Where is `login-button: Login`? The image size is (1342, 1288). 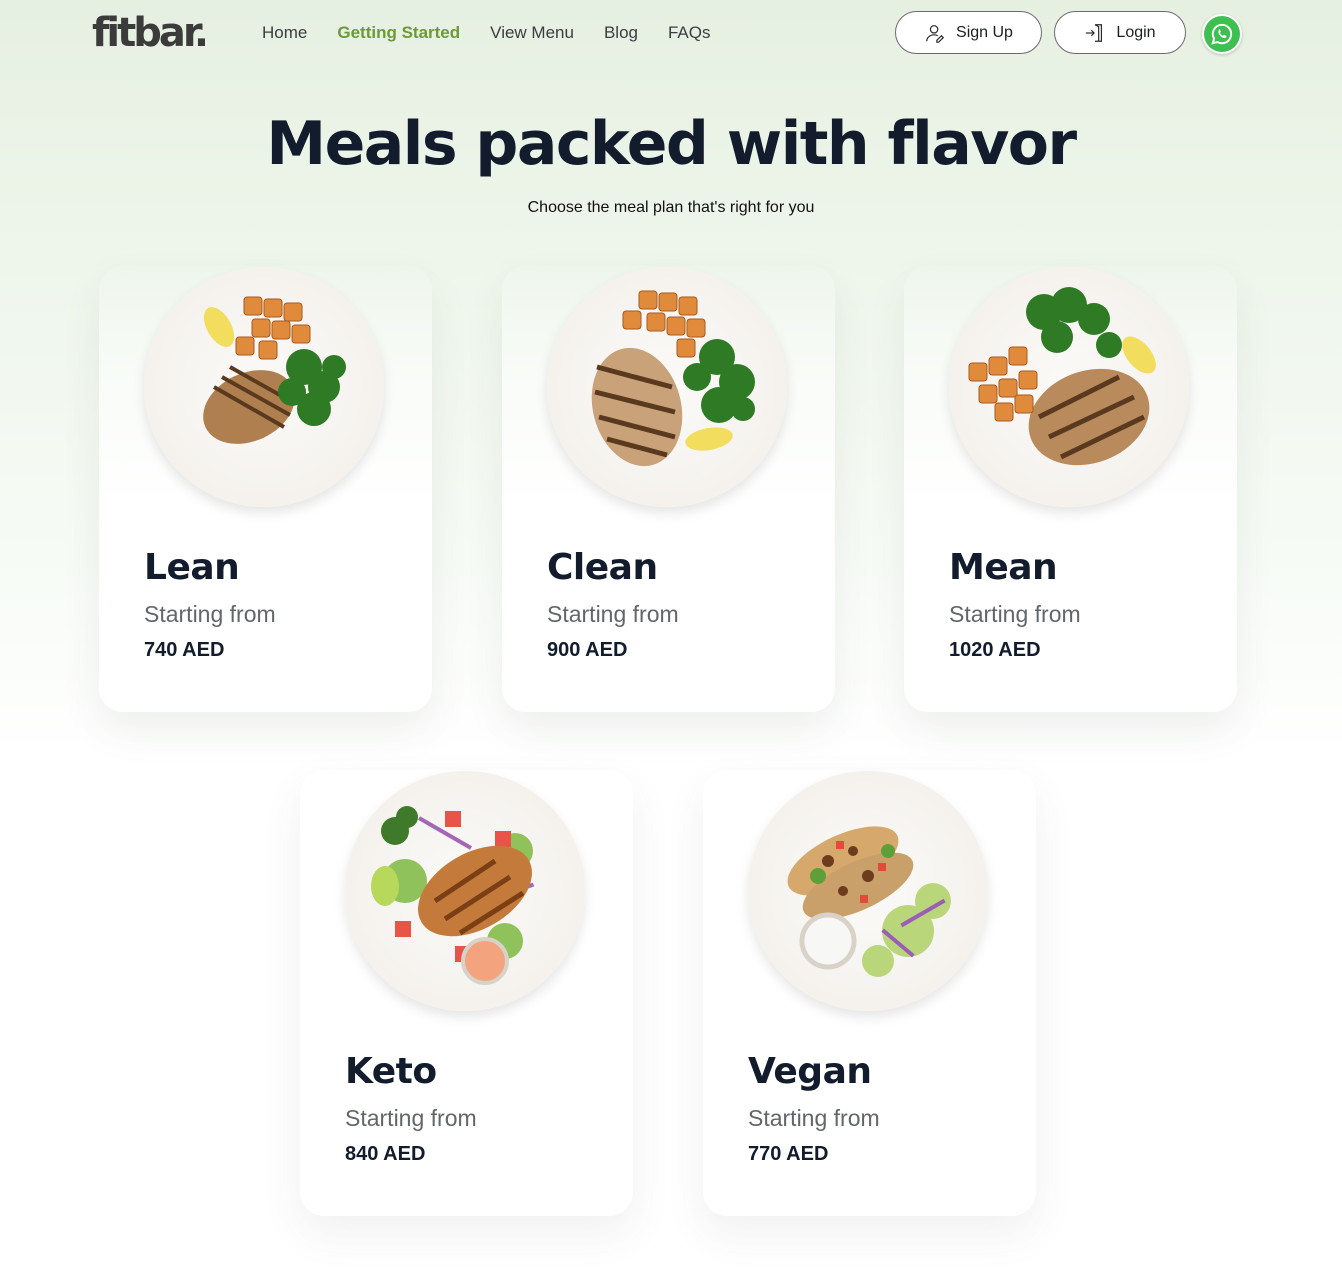 login-button: Login is located at coordinates (1120, 32).